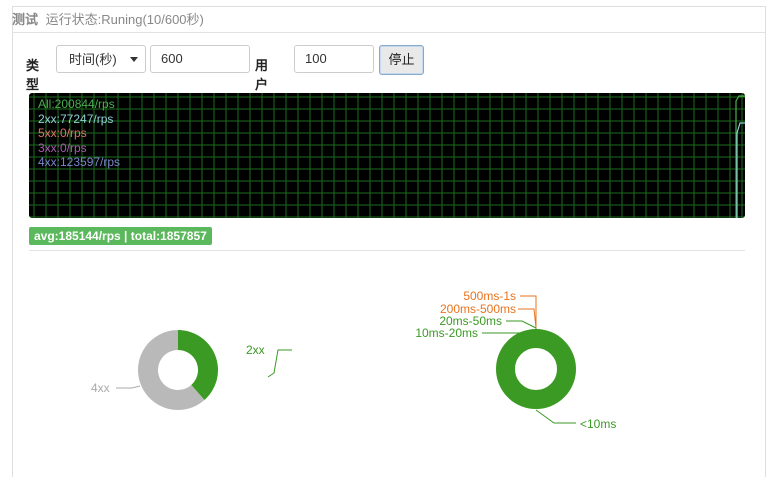  Describe the element at coordinates (128, 387) in the screenshot. I see `leader-4xx` at that location.